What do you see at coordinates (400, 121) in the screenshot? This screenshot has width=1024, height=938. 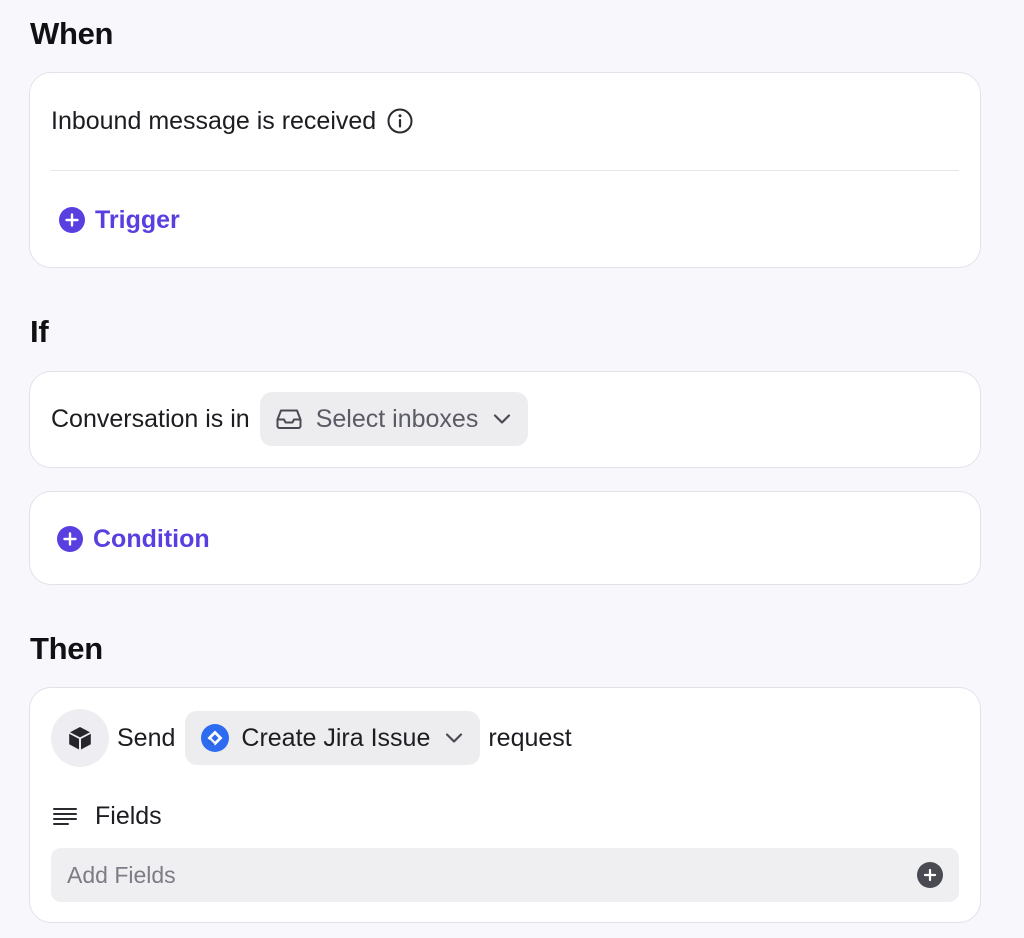 I see `info-icon` at bounding box center [400, 121].